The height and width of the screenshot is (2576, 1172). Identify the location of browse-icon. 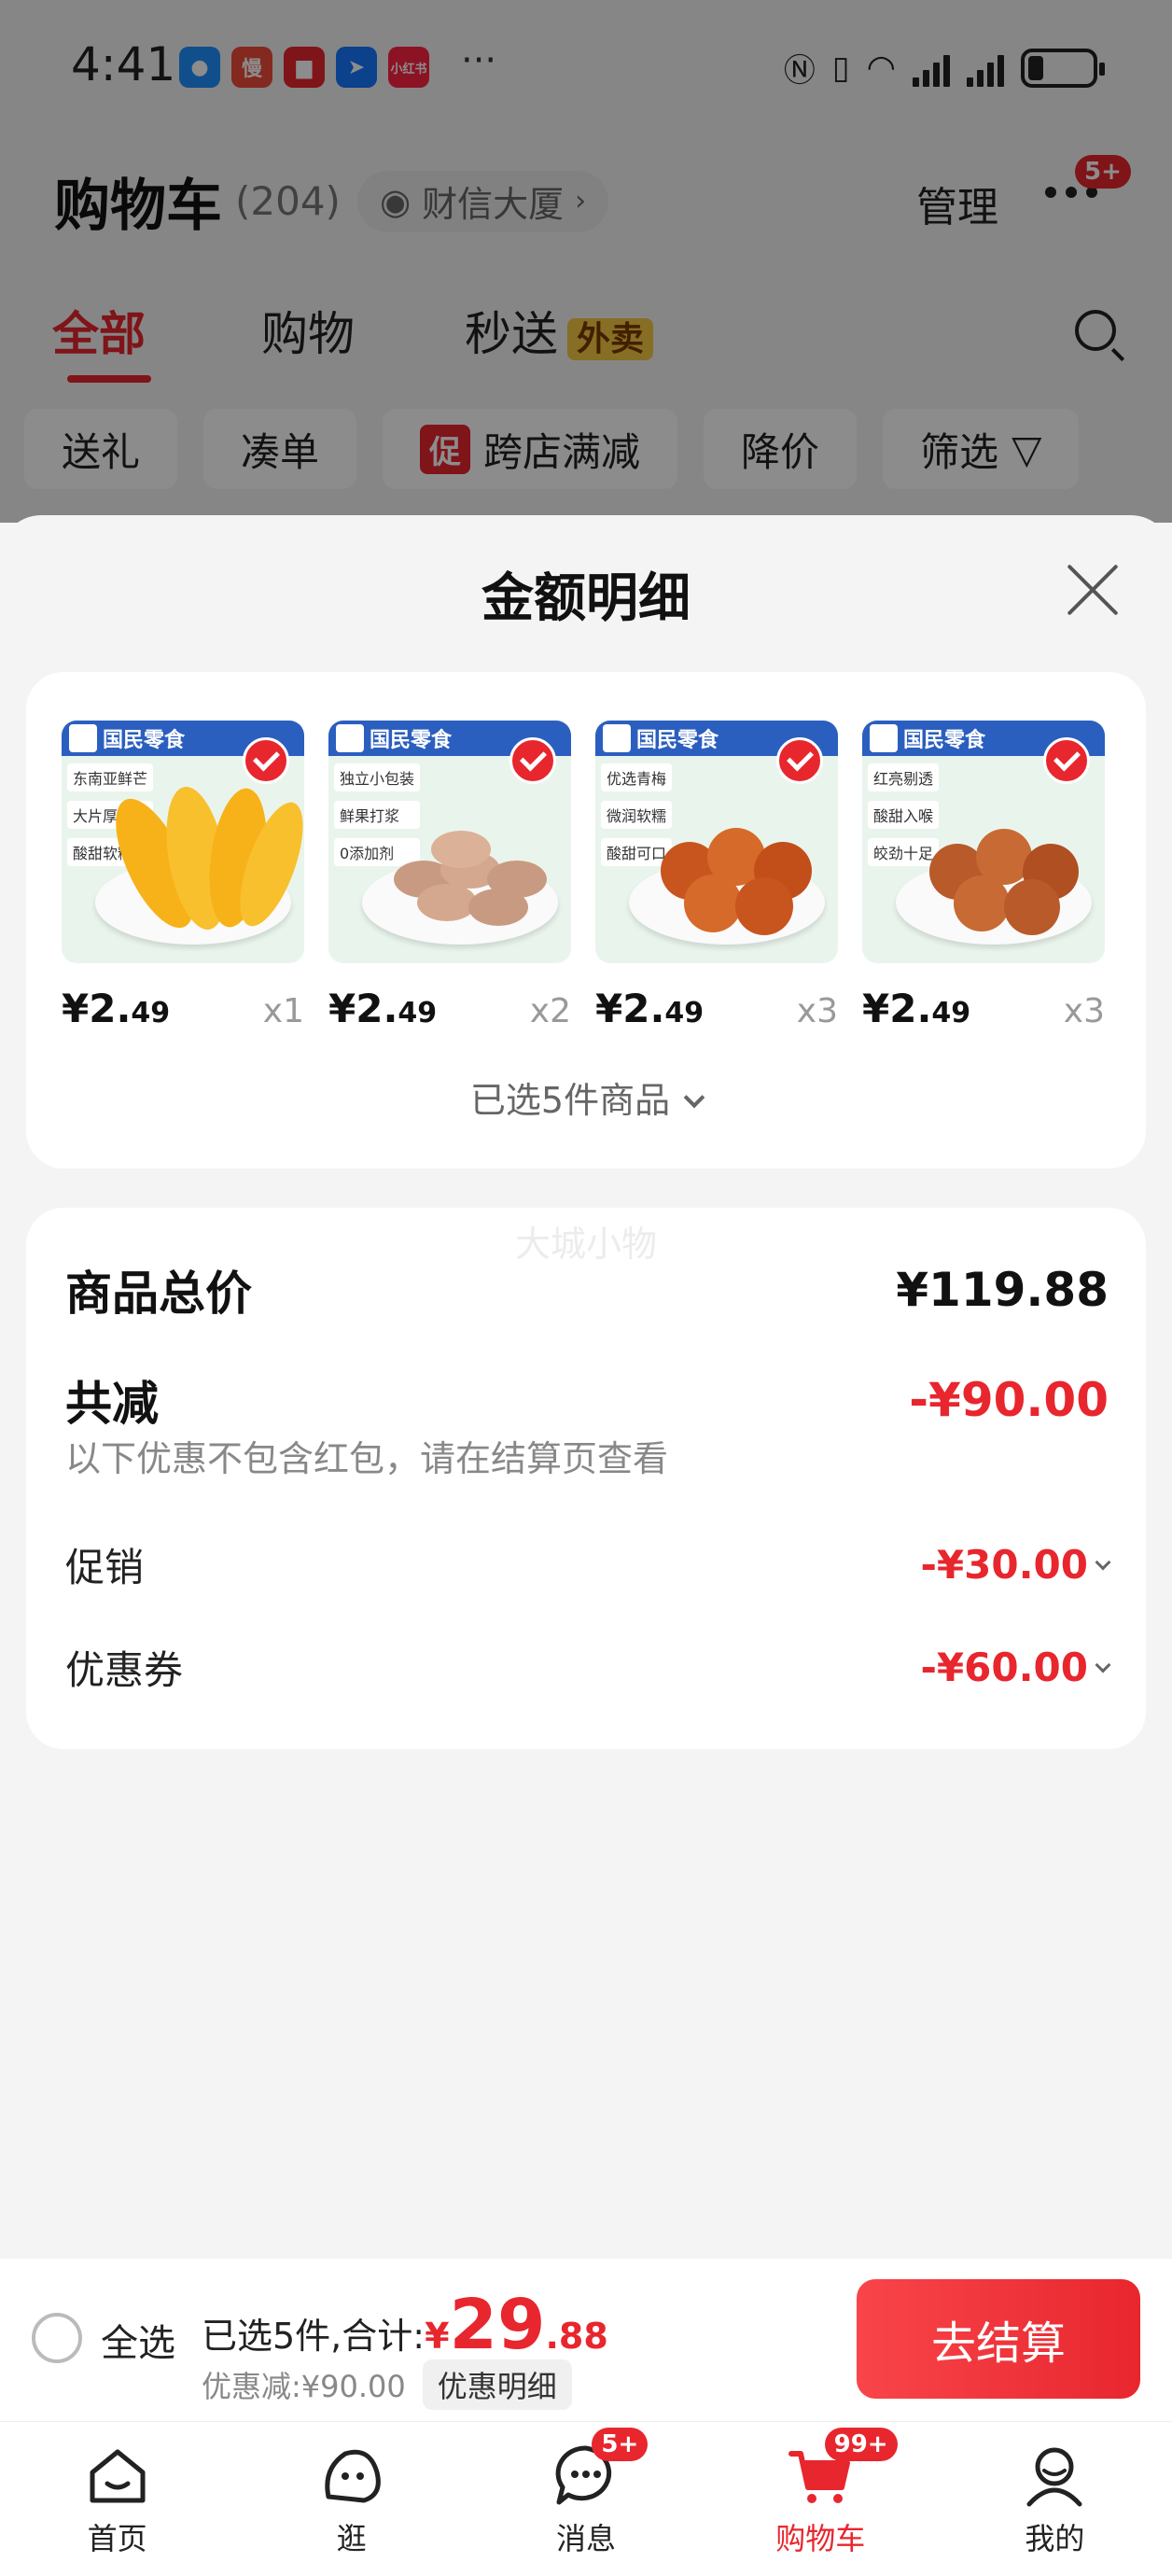
(353, 2476).